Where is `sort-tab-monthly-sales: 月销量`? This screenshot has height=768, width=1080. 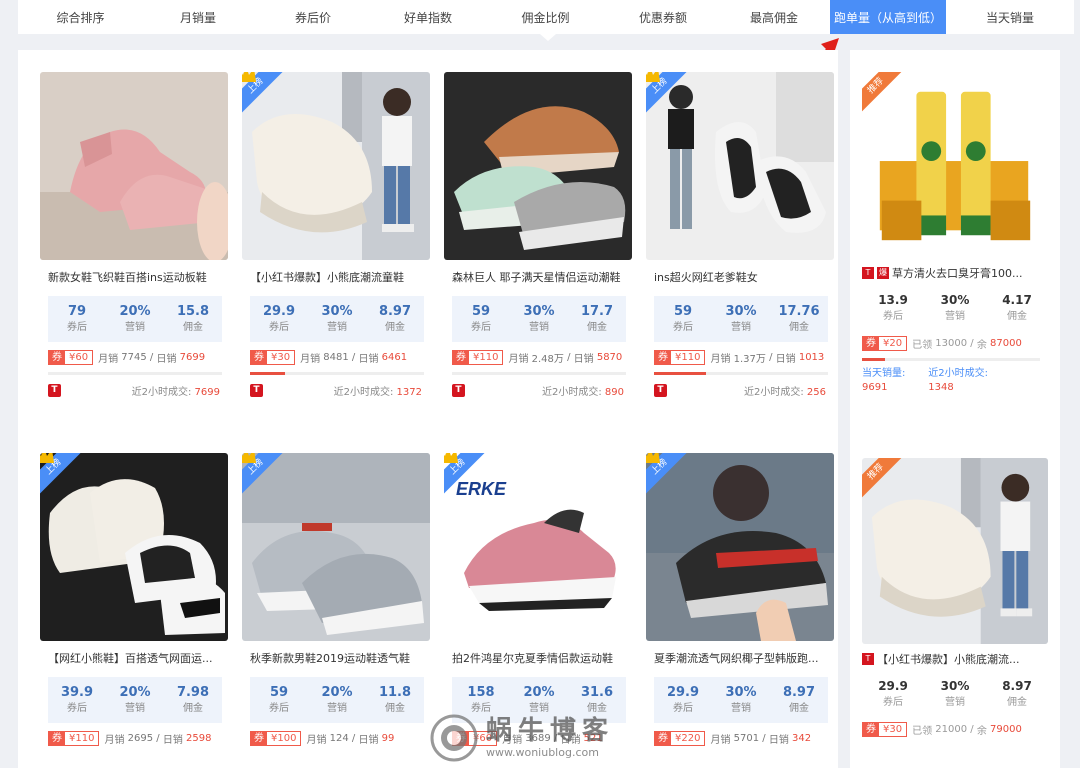
sort-tab-monthly-sales: 月销量 is located at coordinates (198, 17).